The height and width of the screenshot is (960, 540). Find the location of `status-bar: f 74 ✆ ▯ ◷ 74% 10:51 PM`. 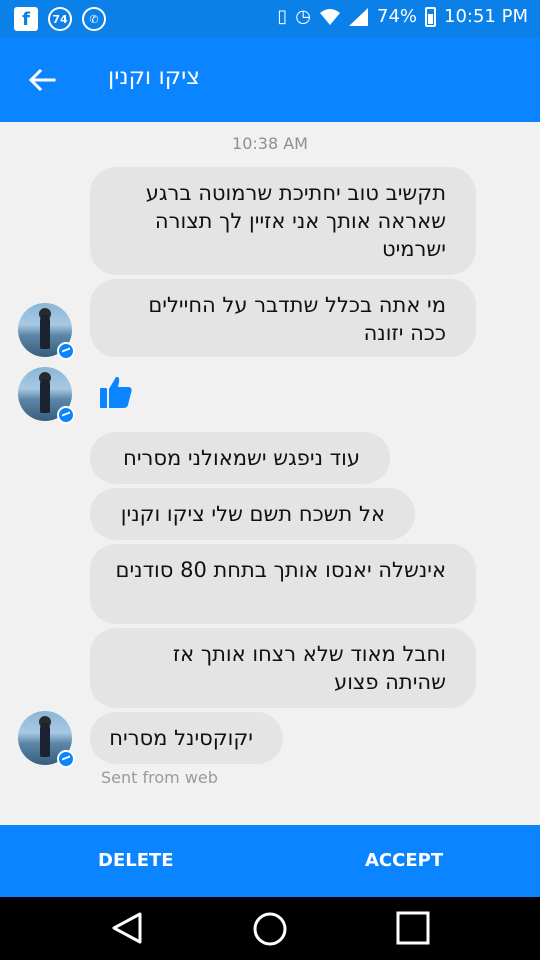

status-bar: f 74 ✆ ▯ ◷ 74% 10:51 PM is located at coordinates (270, 19).